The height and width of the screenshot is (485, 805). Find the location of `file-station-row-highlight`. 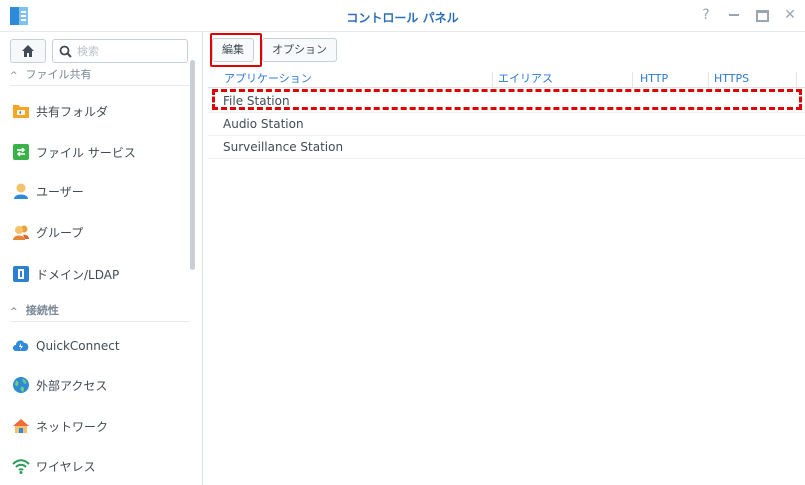

file-station-row-highlight is located at coordinates (507, 99).